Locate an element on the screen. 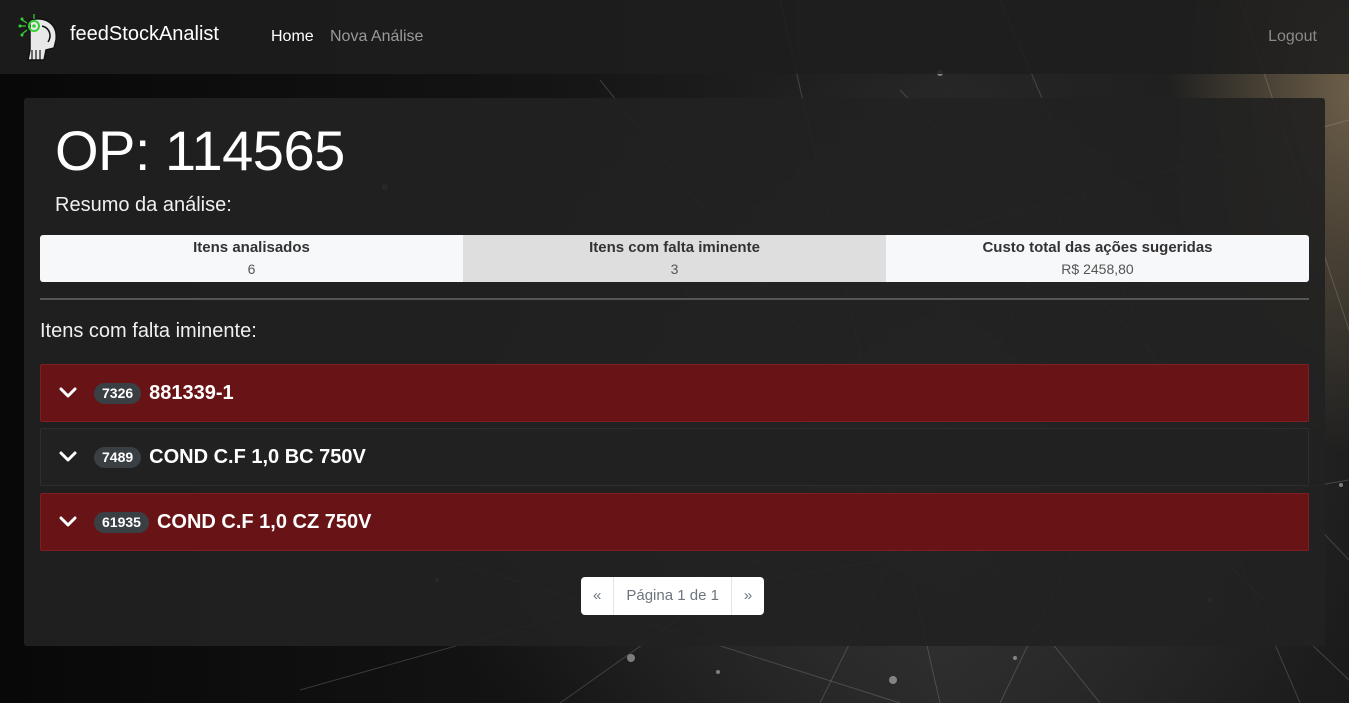 The height and width of the screenshot is (703, 1349). item-code-badge: 61935 is located at coordinates (121, 522).